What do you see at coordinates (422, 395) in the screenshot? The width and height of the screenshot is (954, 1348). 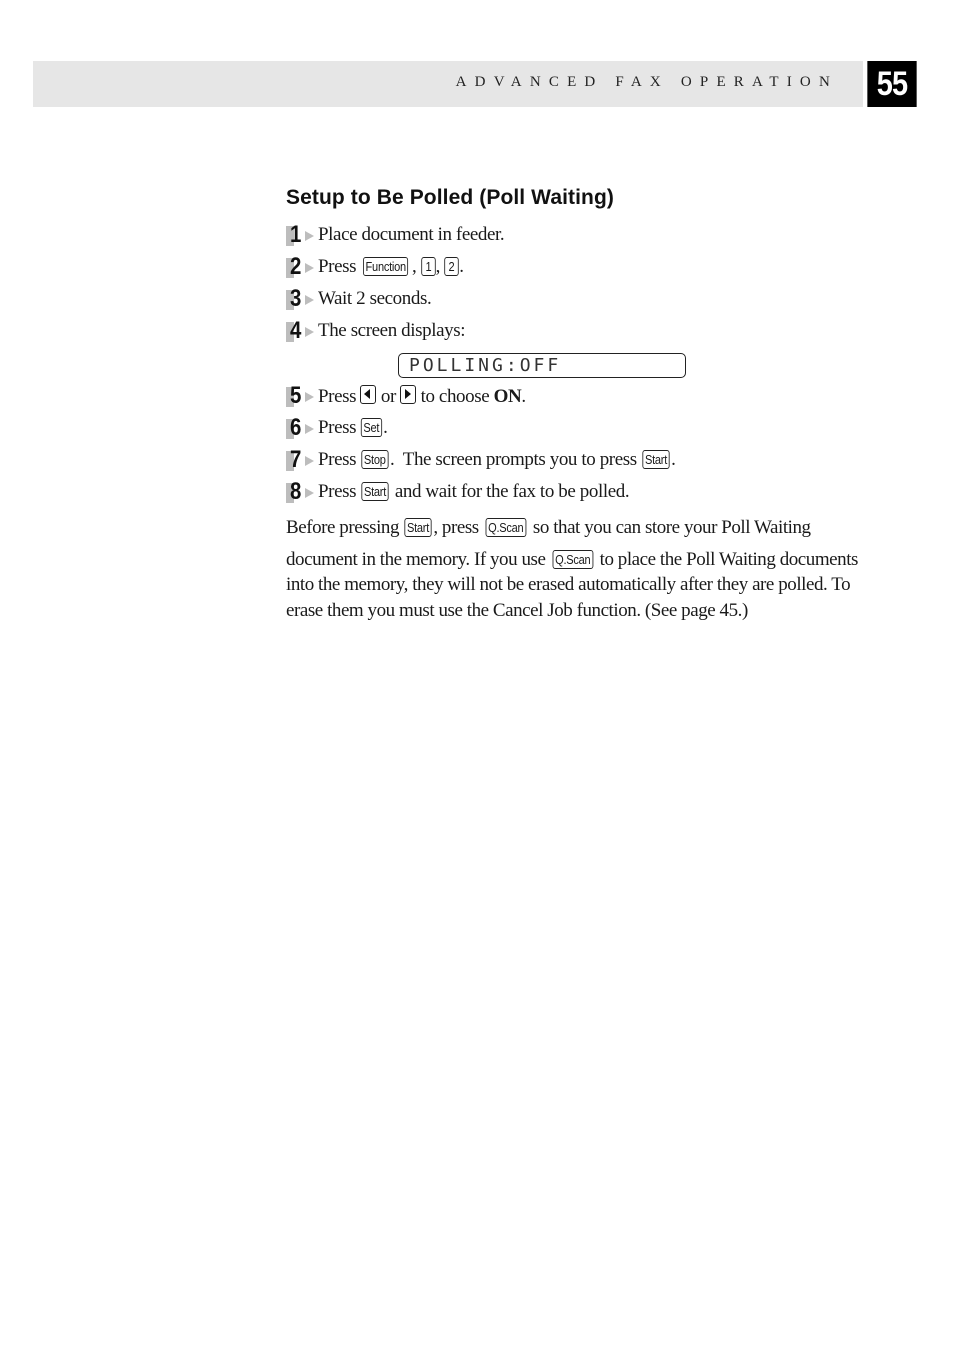 I see `step-text: Press or to choose ON.` at bounding box center [422, 395].